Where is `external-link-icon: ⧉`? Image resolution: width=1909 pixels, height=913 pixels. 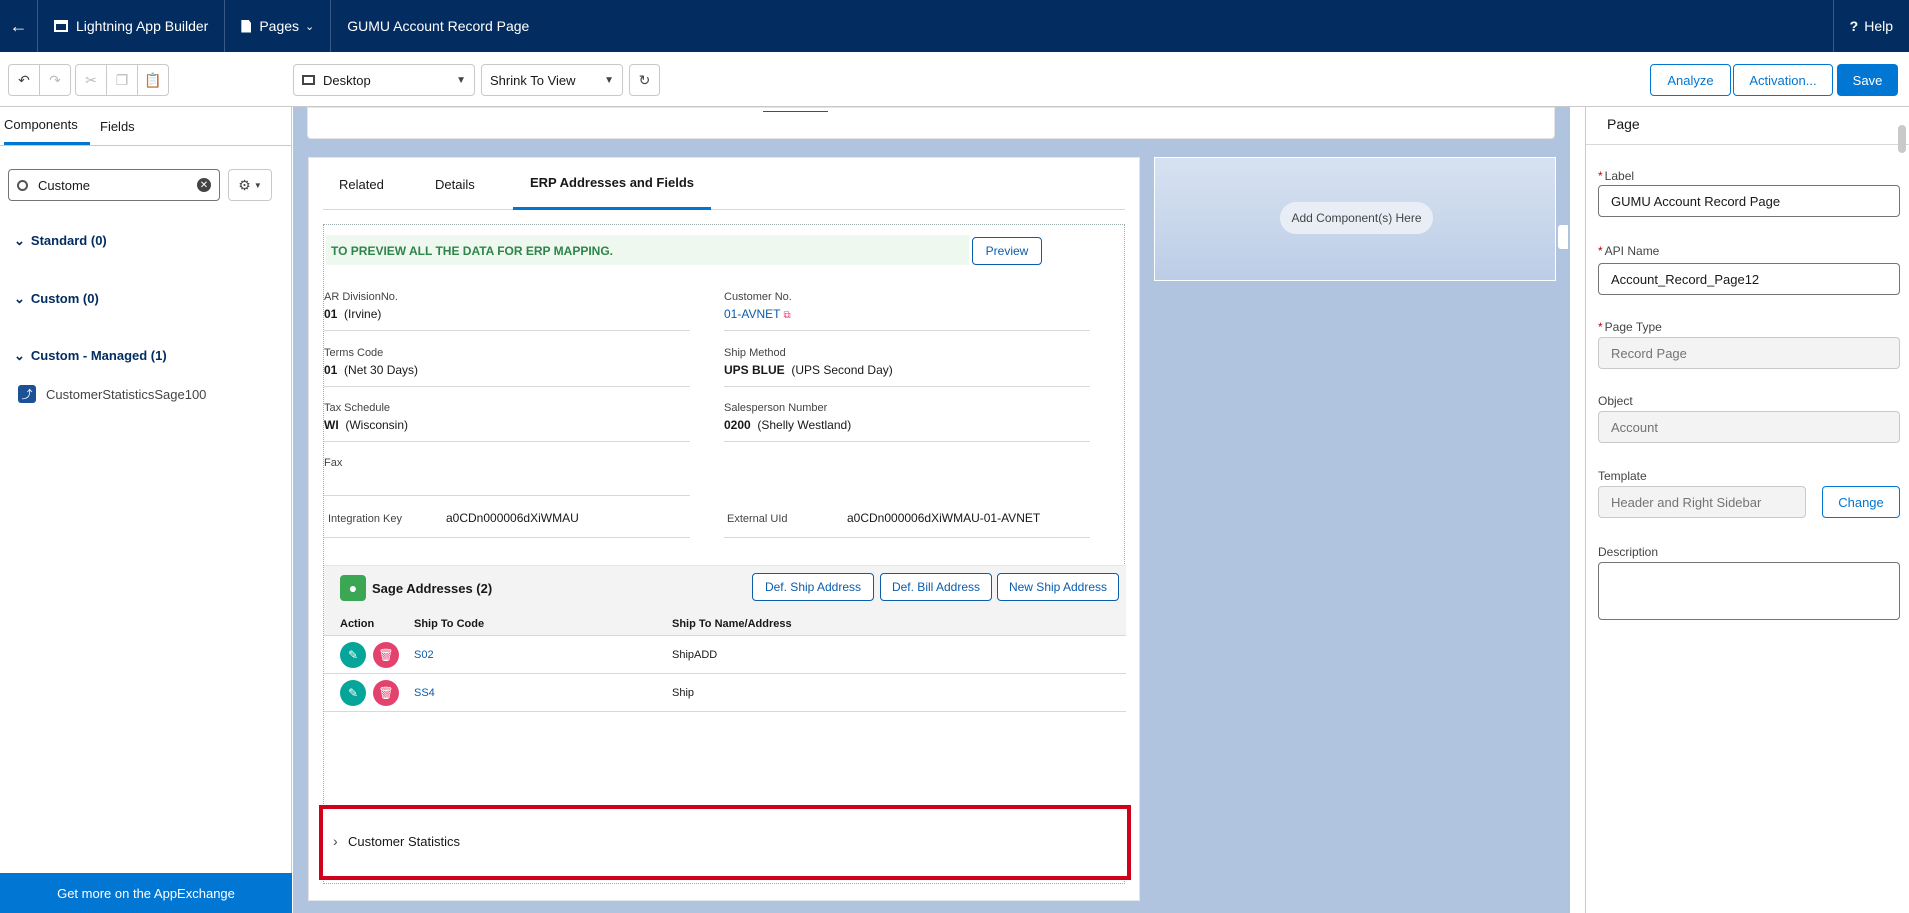 external-link-icon: ⧉ is located at coordinates (787, 315).